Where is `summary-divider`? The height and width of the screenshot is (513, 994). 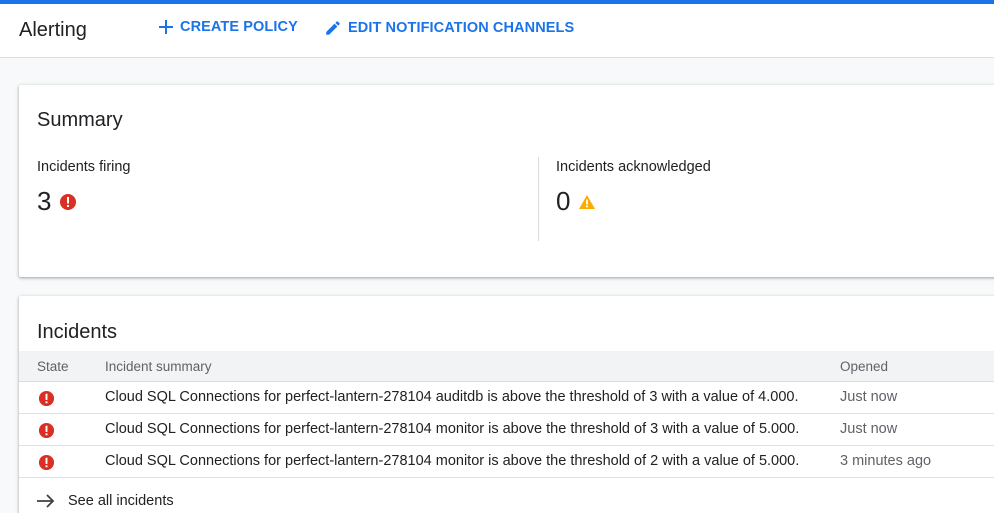 summary-divider is located at coordinates (538, 199).